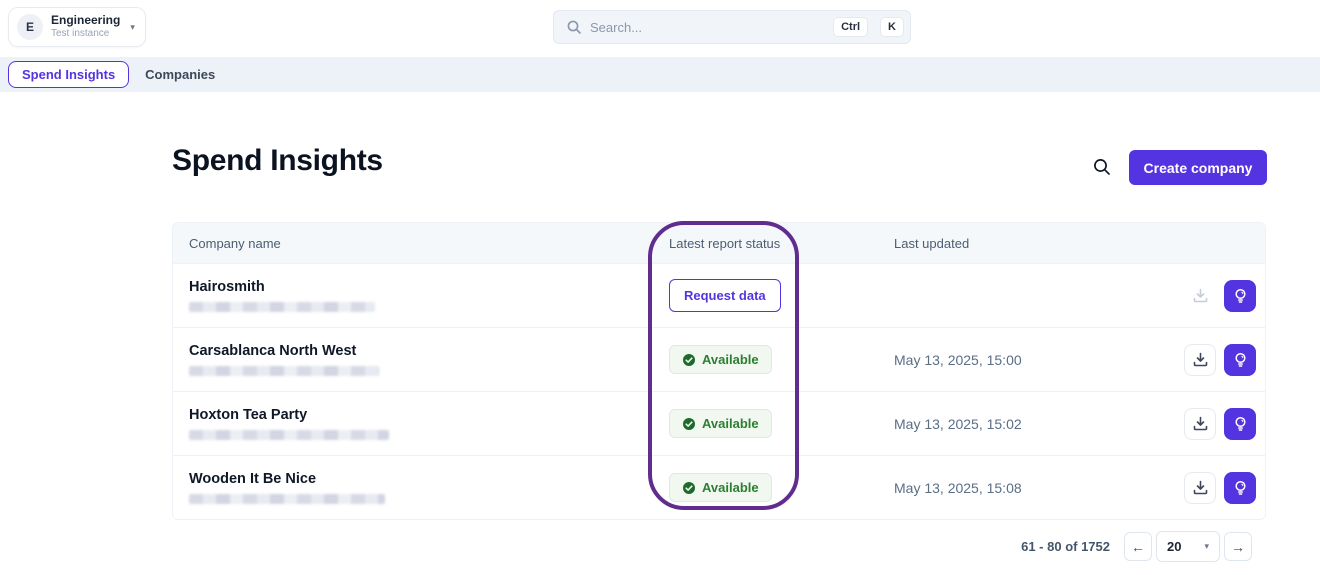 The height and width of the screenshot is (575, 1320). I want to click on page-size-value: 20, so click(1174, 546).